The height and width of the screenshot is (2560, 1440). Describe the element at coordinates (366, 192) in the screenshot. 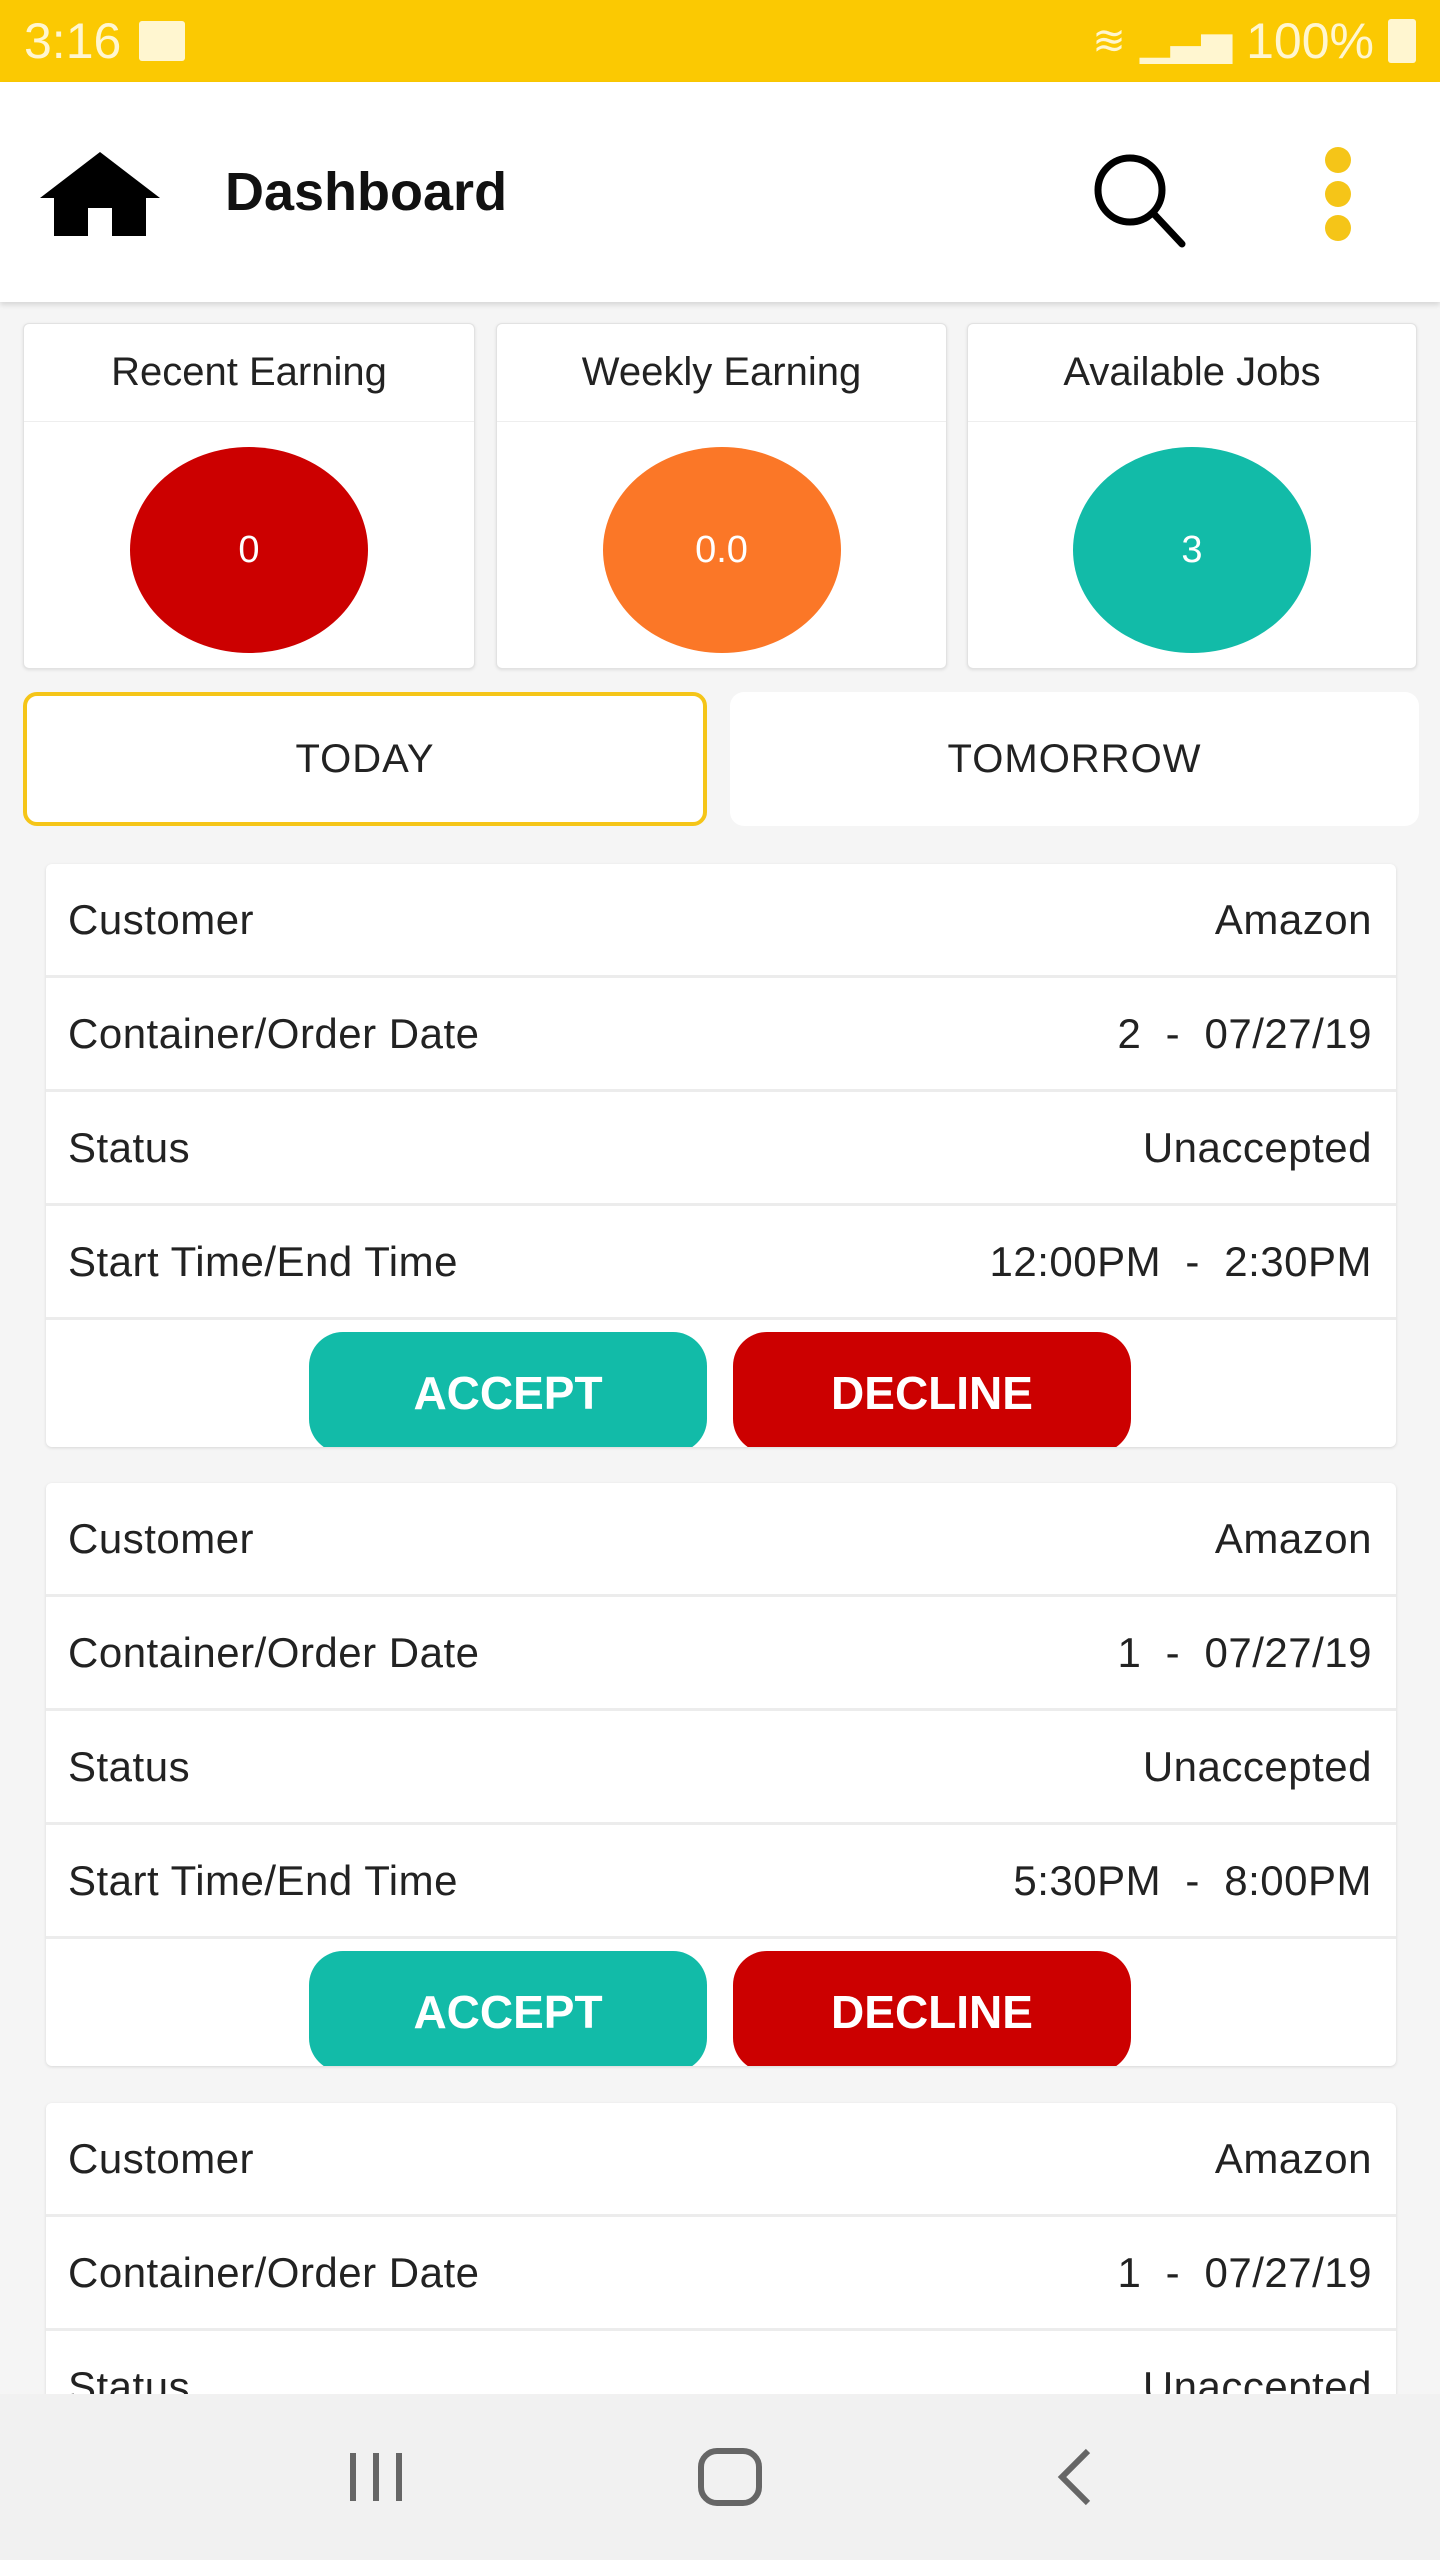

I see `page-title: Dashboard` at that location.